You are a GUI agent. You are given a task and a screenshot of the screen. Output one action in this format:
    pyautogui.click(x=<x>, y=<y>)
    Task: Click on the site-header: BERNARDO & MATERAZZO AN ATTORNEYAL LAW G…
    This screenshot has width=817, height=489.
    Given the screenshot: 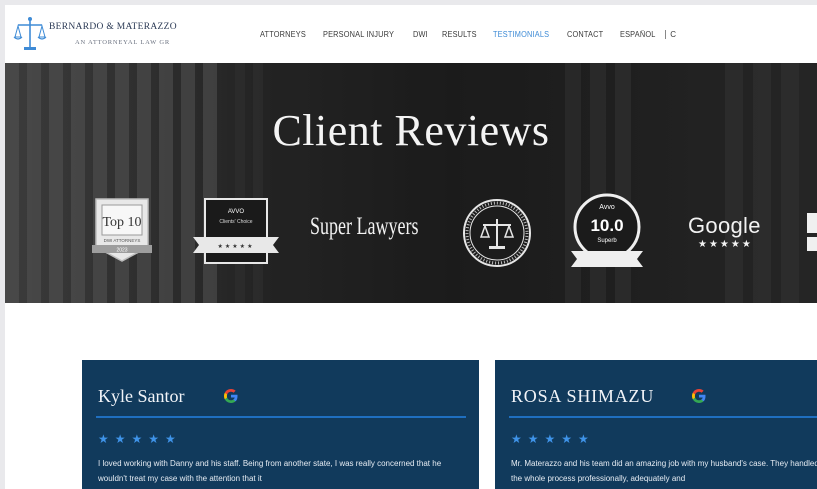 What is the action you would take?
    pyautogui.click(x=411, y=34)
    